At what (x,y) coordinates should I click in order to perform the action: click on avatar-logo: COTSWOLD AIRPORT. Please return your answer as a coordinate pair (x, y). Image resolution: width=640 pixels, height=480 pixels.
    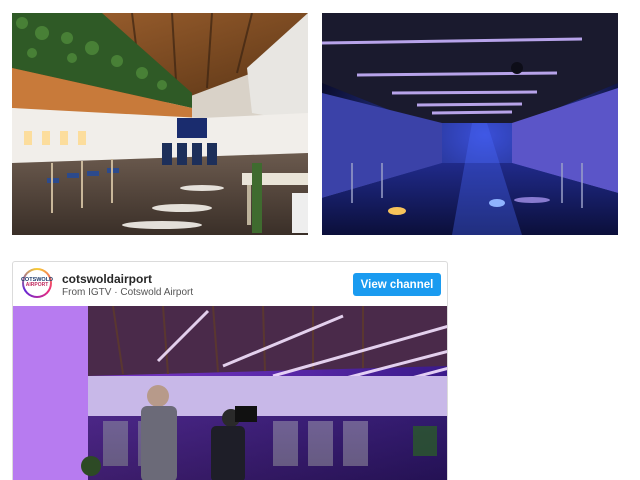
    Looking at the image, I should click on (37, 283).